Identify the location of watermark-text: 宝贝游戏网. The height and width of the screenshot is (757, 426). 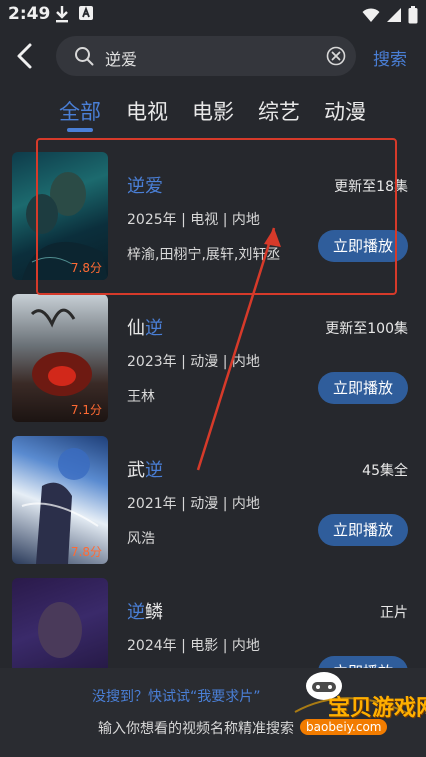
(377, 708).